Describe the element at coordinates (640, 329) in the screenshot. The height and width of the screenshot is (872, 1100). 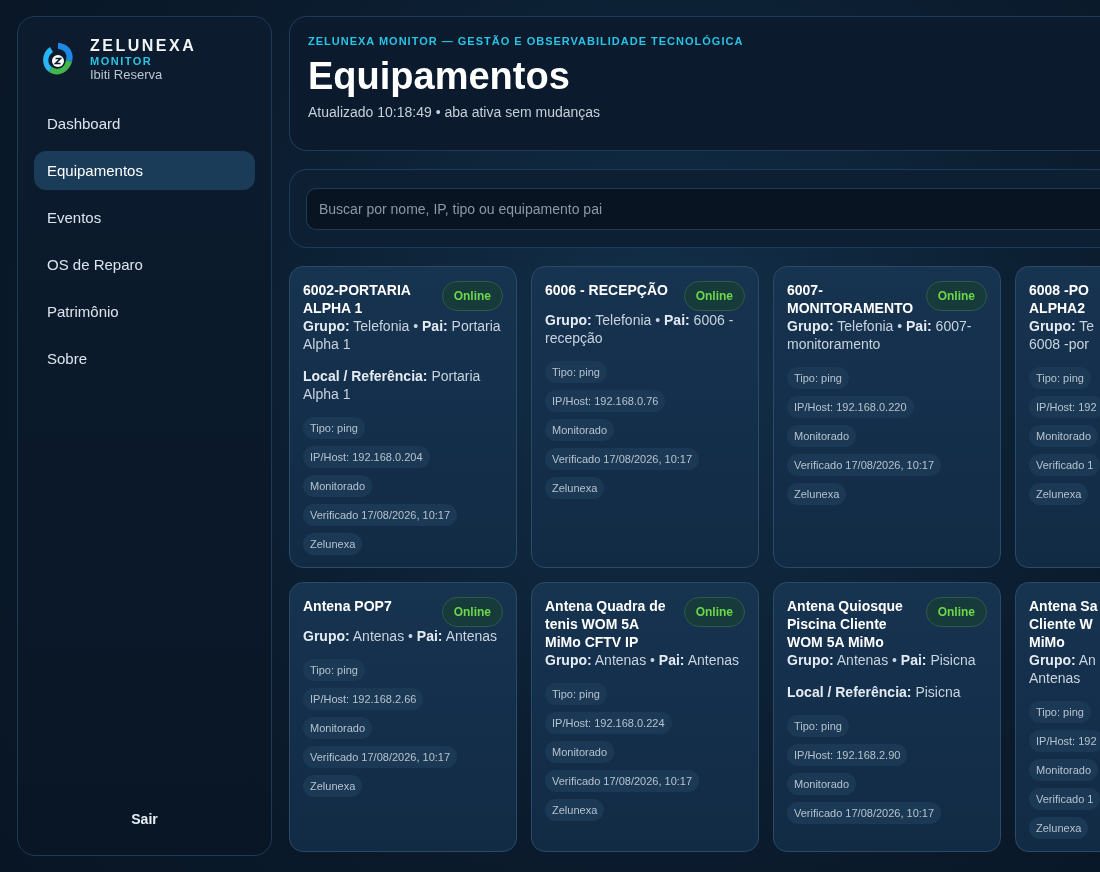
I see `device-group-info: Grupo: Telefonia • Pai: 6006 -recepção` at that location.